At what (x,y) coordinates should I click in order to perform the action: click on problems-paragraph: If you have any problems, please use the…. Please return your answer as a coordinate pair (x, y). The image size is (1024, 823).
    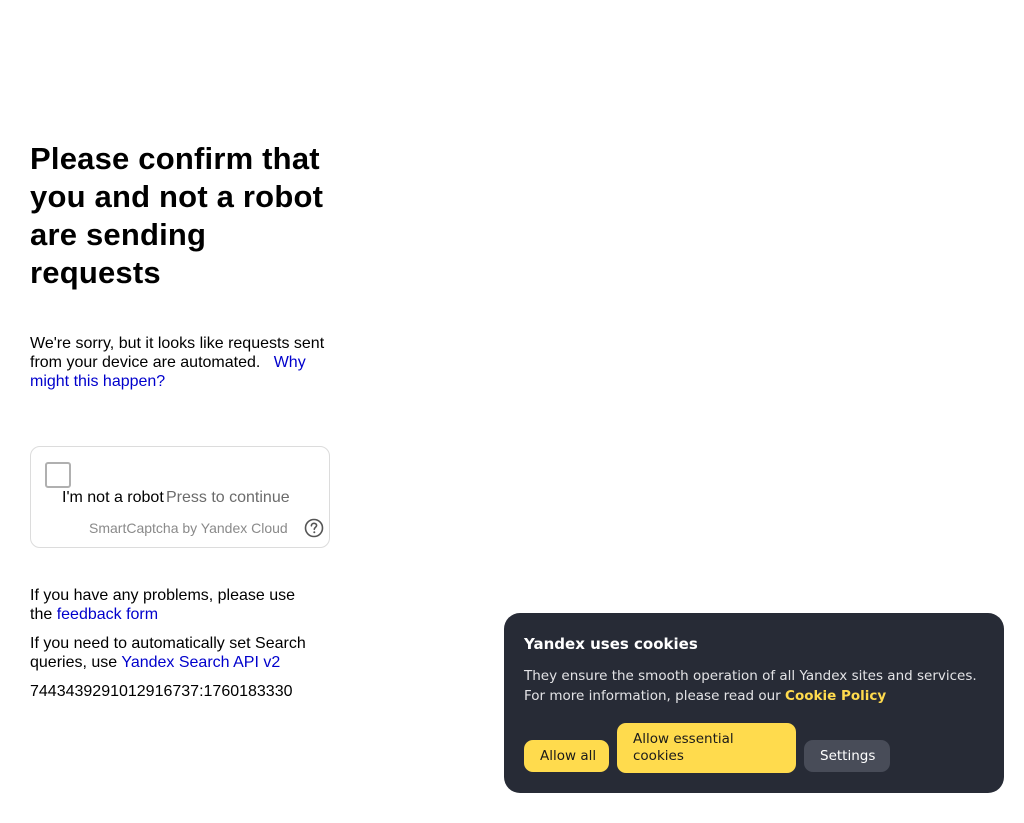
    Looking at the image, I should click on (167, 605).